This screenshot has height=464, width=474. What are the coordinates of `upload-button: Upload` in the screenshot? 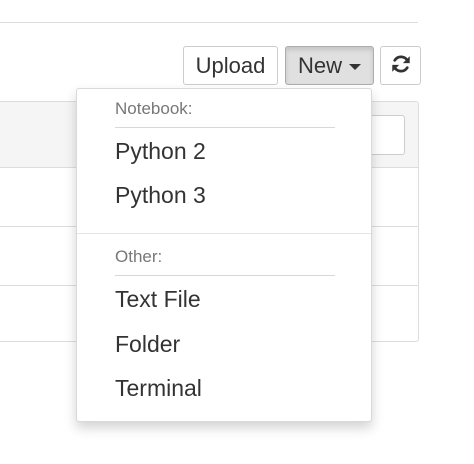 It's located at (230, 65).